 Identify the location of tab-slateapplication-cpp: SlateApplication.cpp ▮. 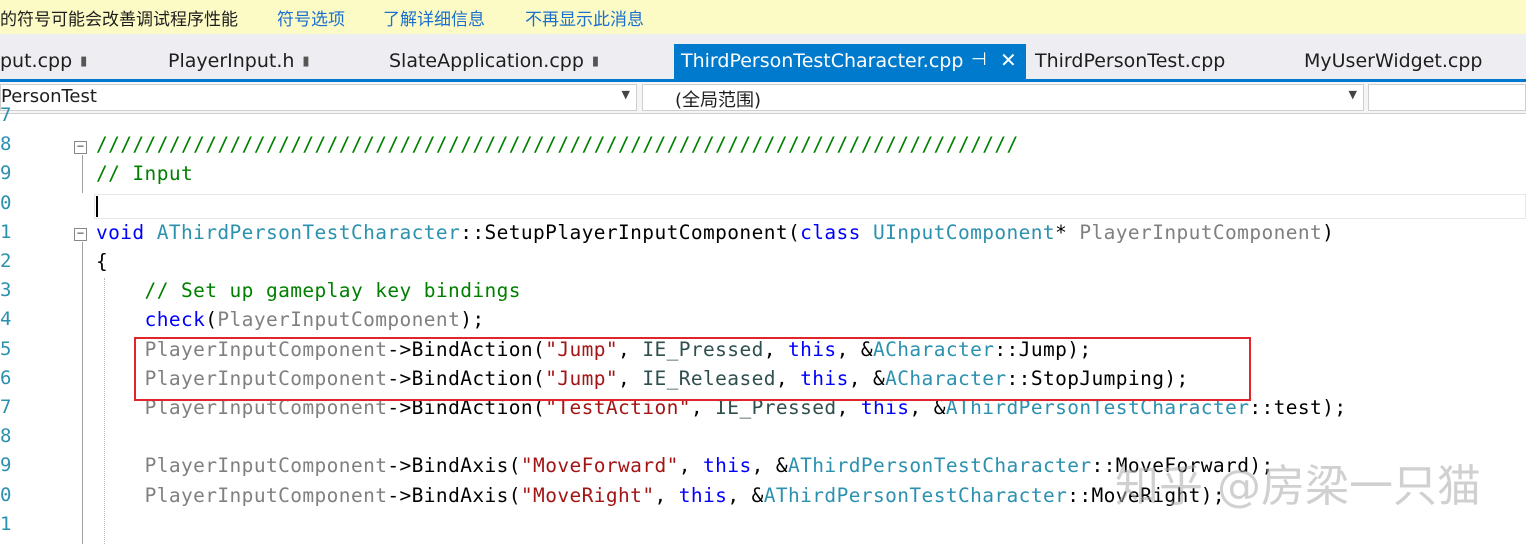
(494, 62).